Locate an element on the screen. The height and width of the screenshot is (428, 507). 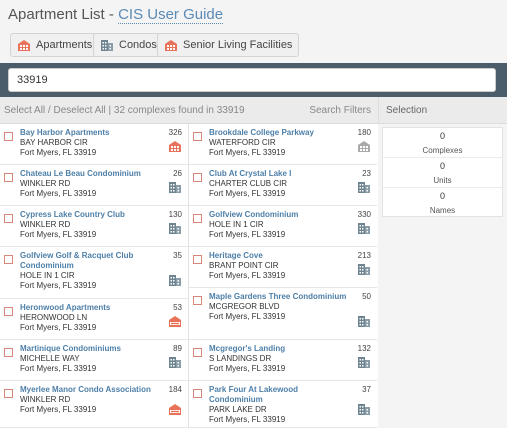
complex-name-link: Heronwood Apartments is located at coordinates (90, 308).